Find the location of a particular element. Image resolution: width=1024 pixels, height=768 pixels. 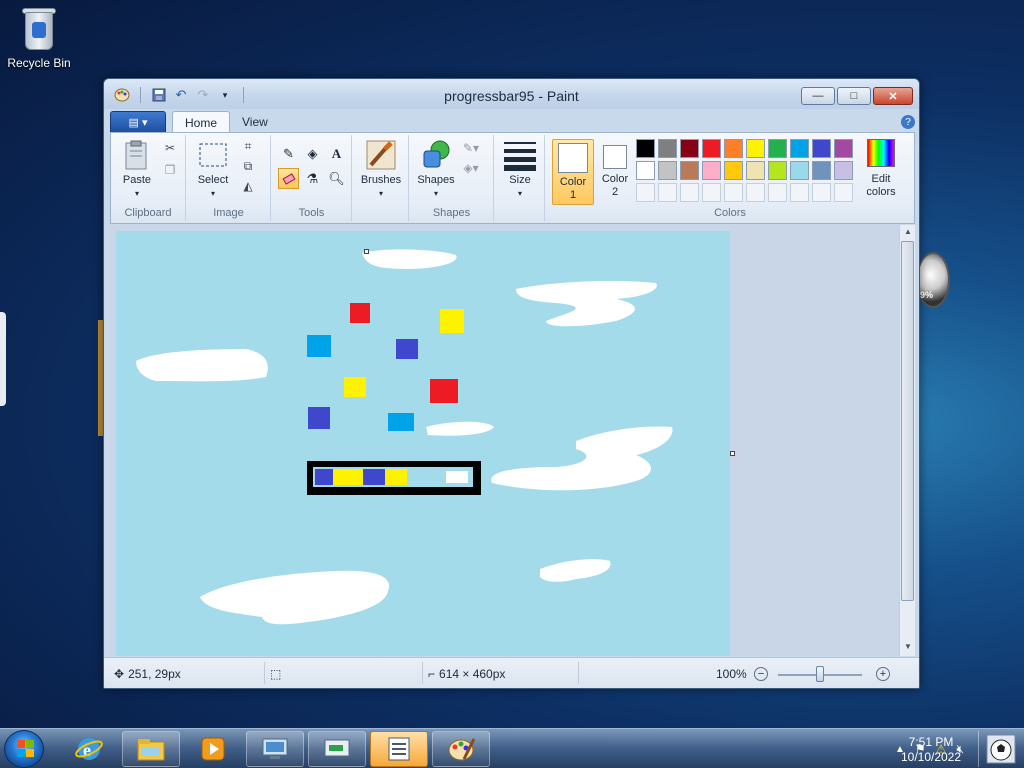

user-avatar-icon is located at coordinates (1000, 749).